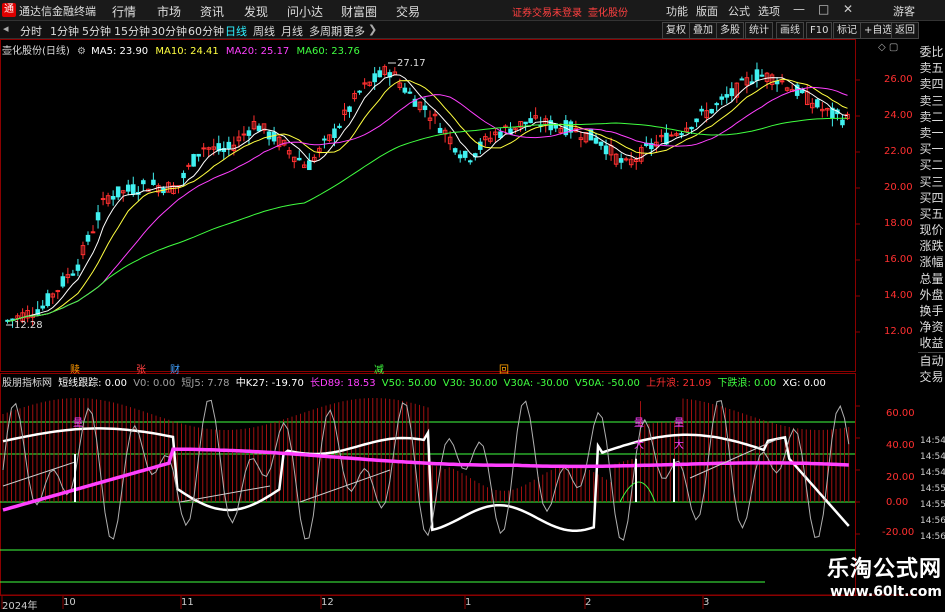 The width and height of the screenshot is (945, 612). Describe the element at coordinates (759, 30) in the screenshot. I see `stats-button: 统计` at that location.